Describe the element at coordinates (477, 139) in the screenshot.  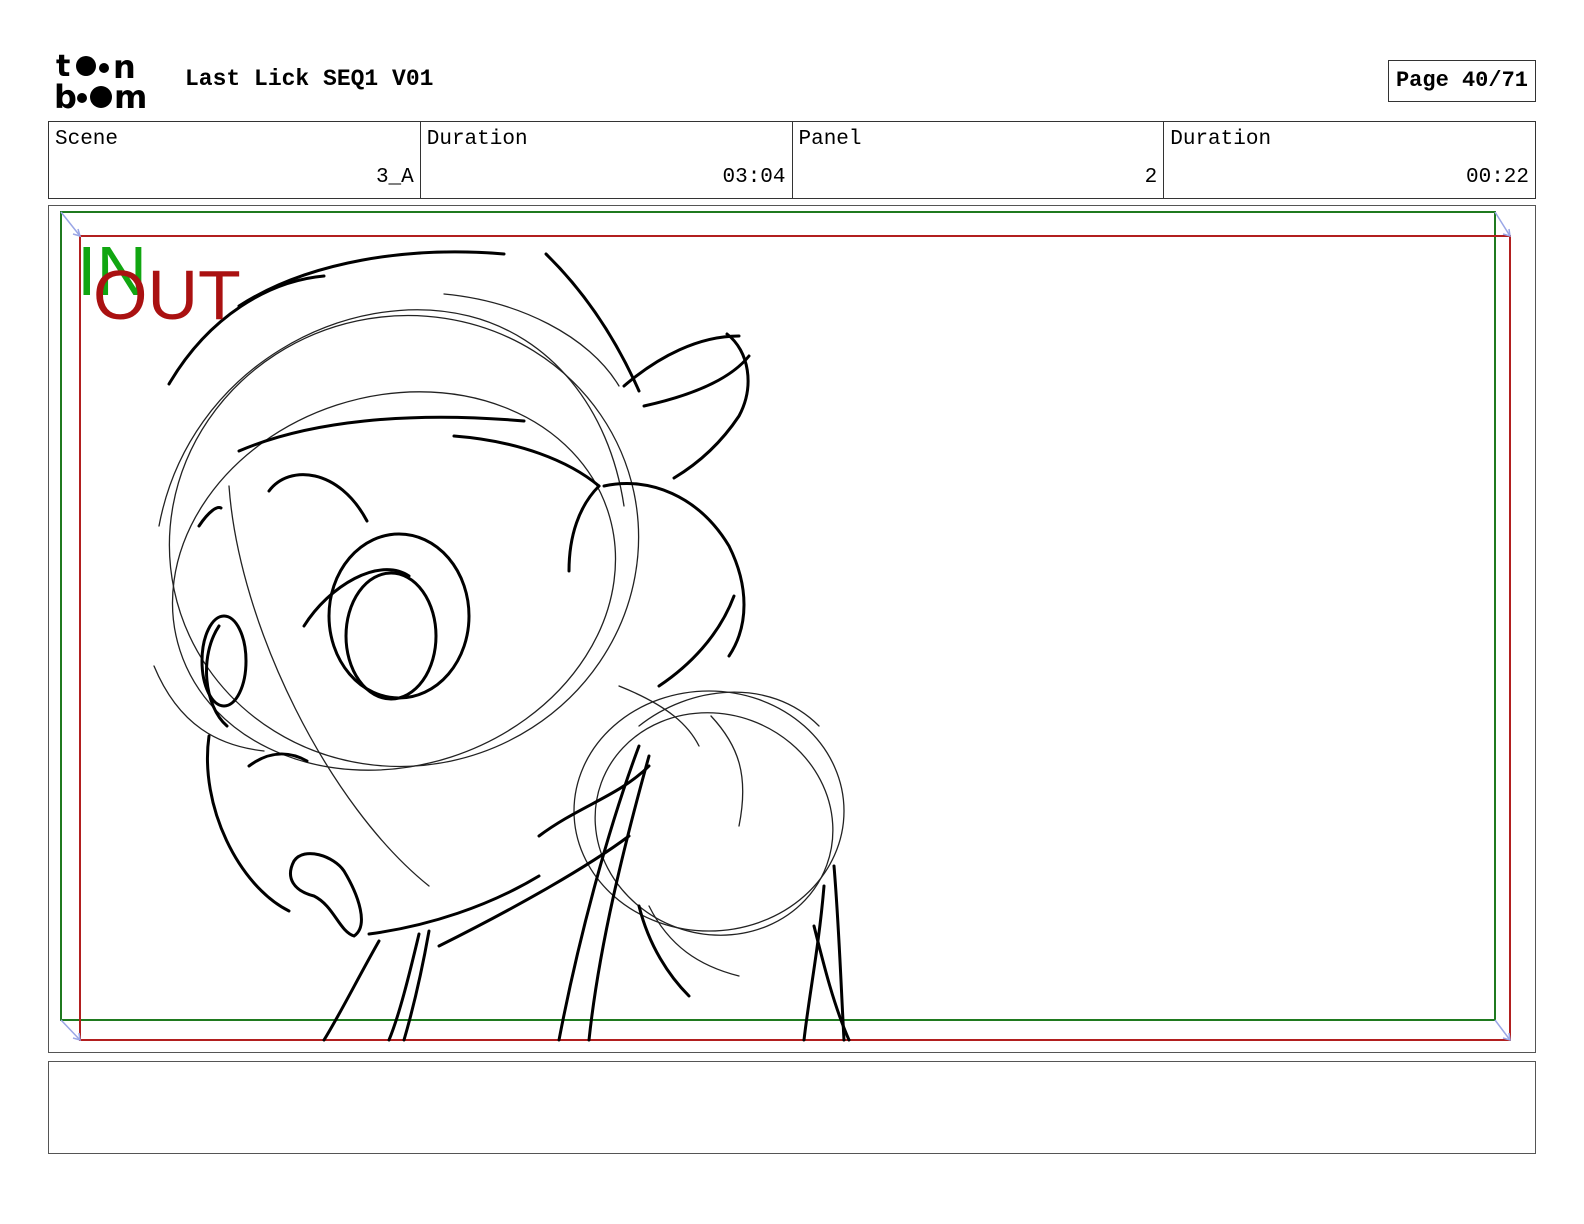
I see `scene-duration-label: Duration` at that location.